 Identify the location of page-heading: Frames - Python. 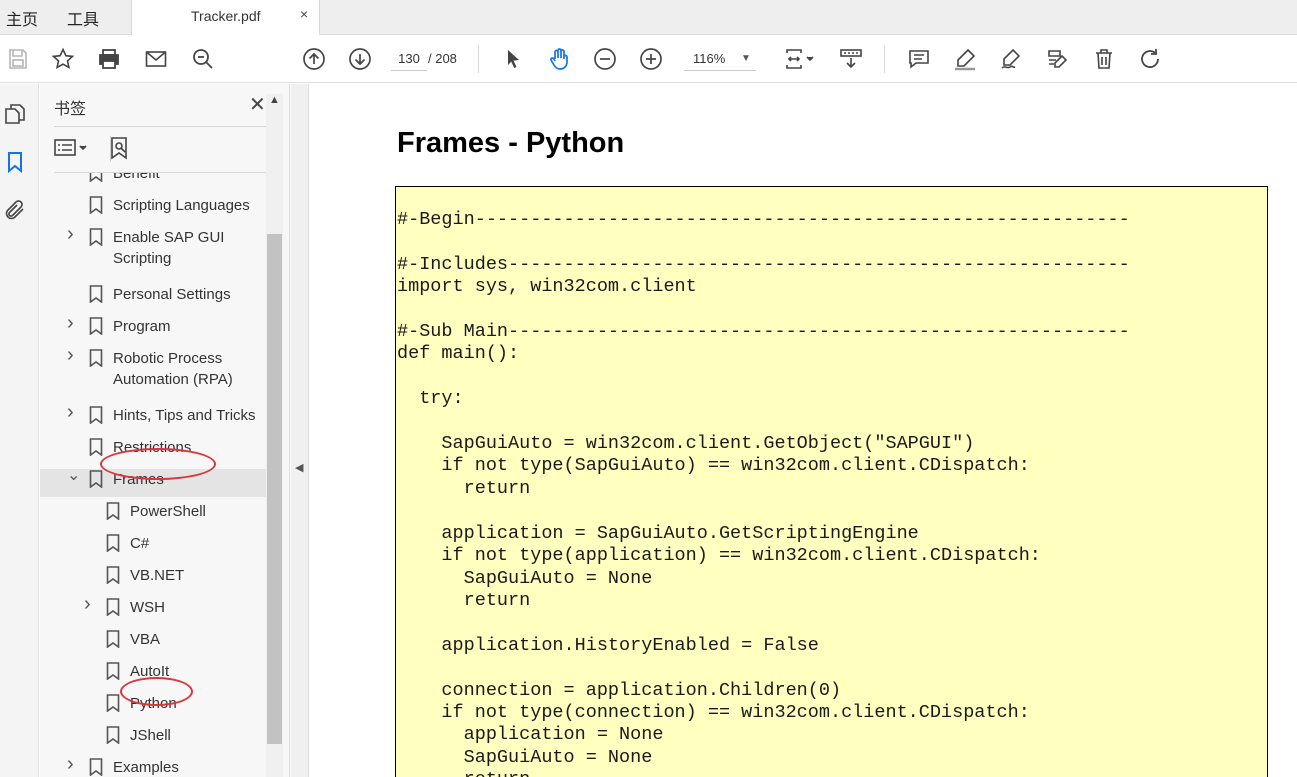
(511, 143).